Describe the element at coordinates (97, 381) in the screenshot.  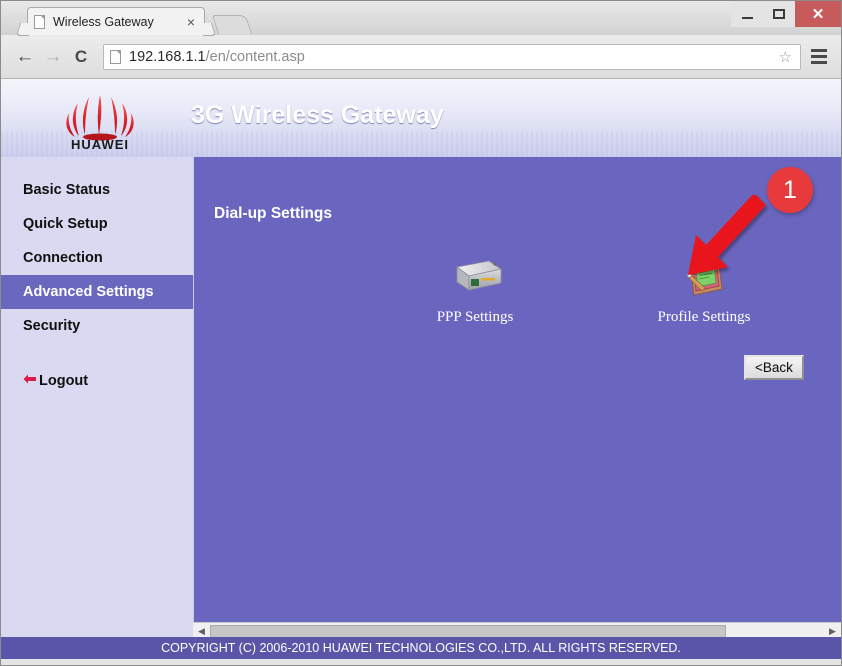
I see `sidebar-item-logout: Logout` at that location.